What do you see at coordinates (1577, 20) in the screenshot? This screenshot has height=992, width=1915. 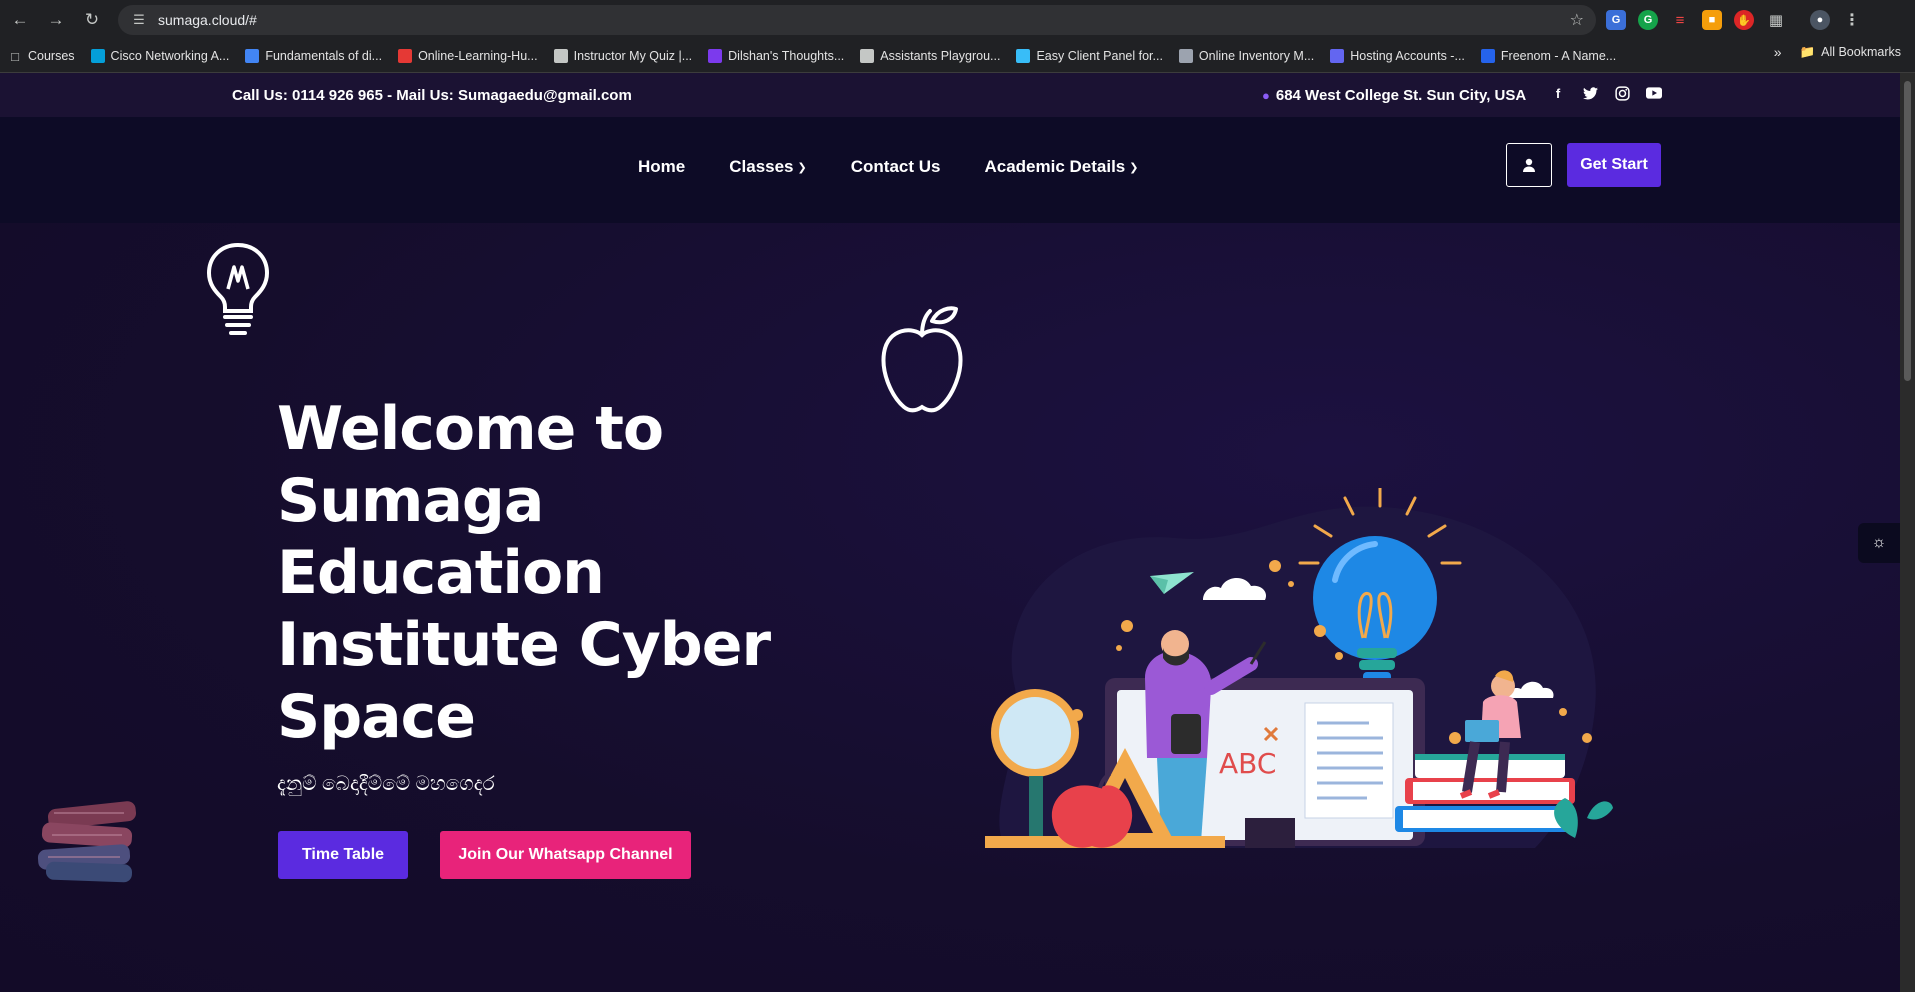 I see `bookmark-star-icon: ☆` at bounding box center [1577, 20].